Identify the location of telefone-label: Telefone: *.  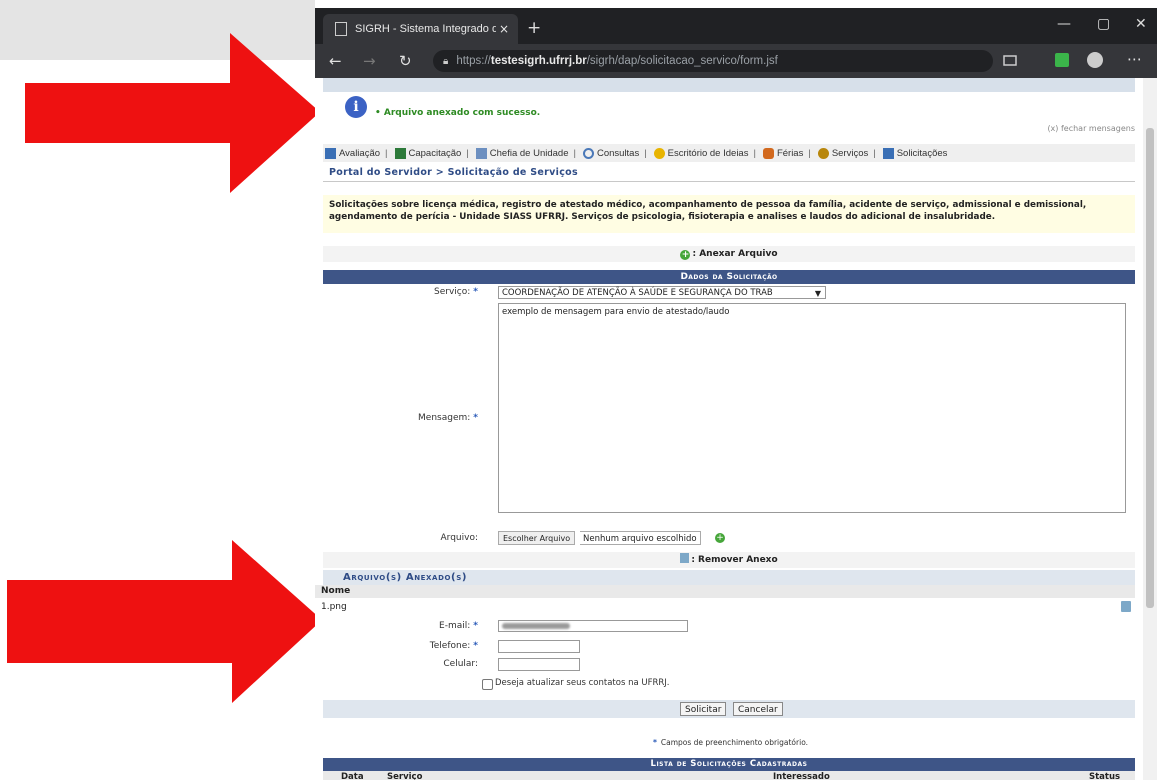
(453, 646).